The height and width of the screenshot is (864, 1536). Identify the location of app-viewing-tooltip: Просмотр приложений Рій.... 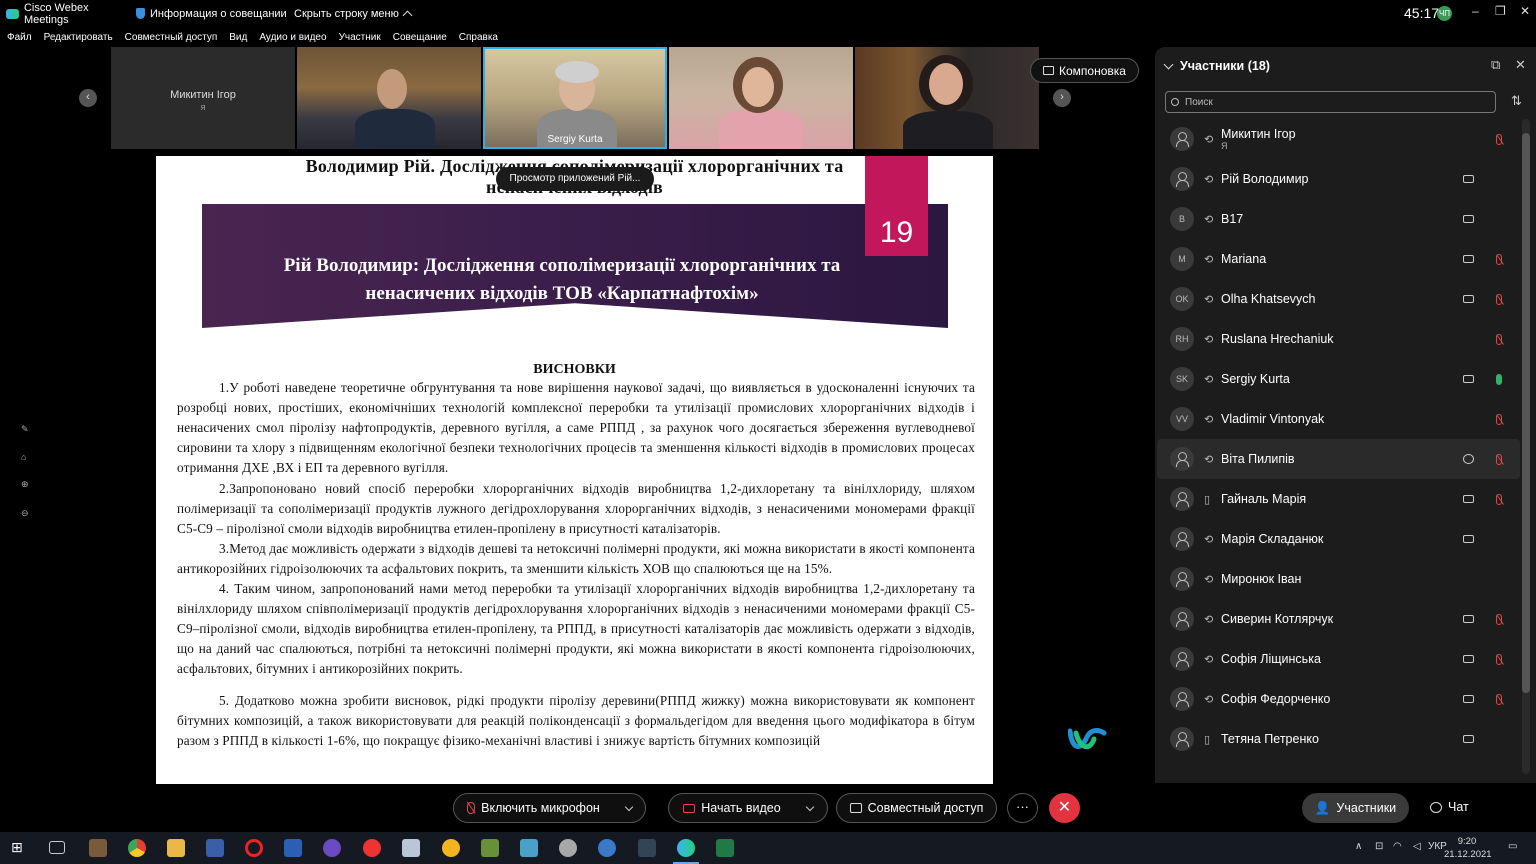
(575, 179).